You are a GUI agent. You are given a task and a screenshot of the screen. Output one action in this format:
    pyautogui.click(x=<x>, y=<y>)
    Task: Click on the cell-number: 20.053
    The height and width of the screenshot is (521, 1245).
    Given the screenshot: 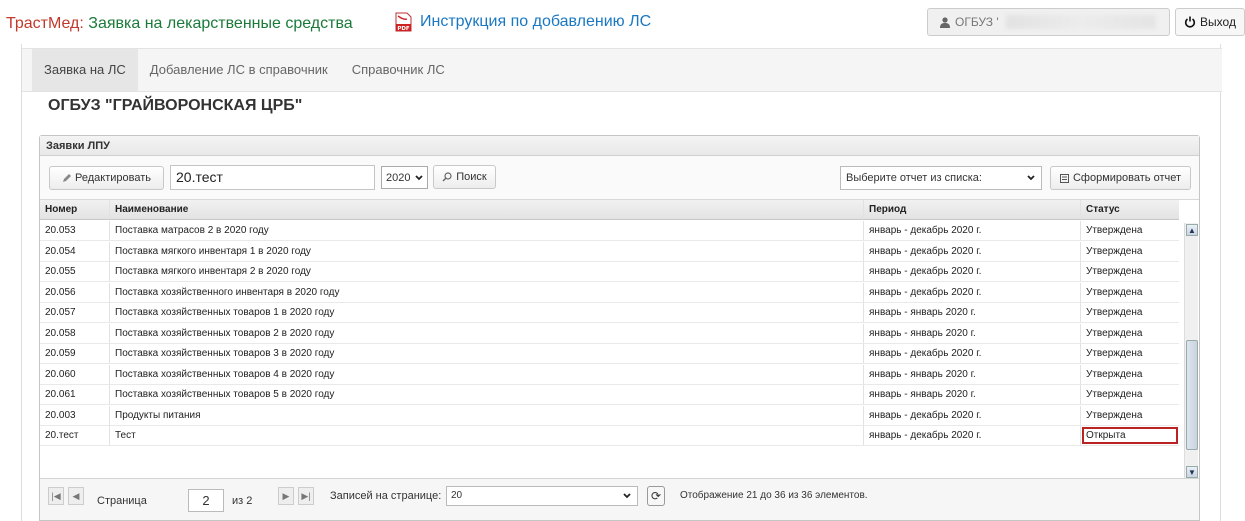 What is the action you would take?
    pyautogui.click(x=75, y=230)
    